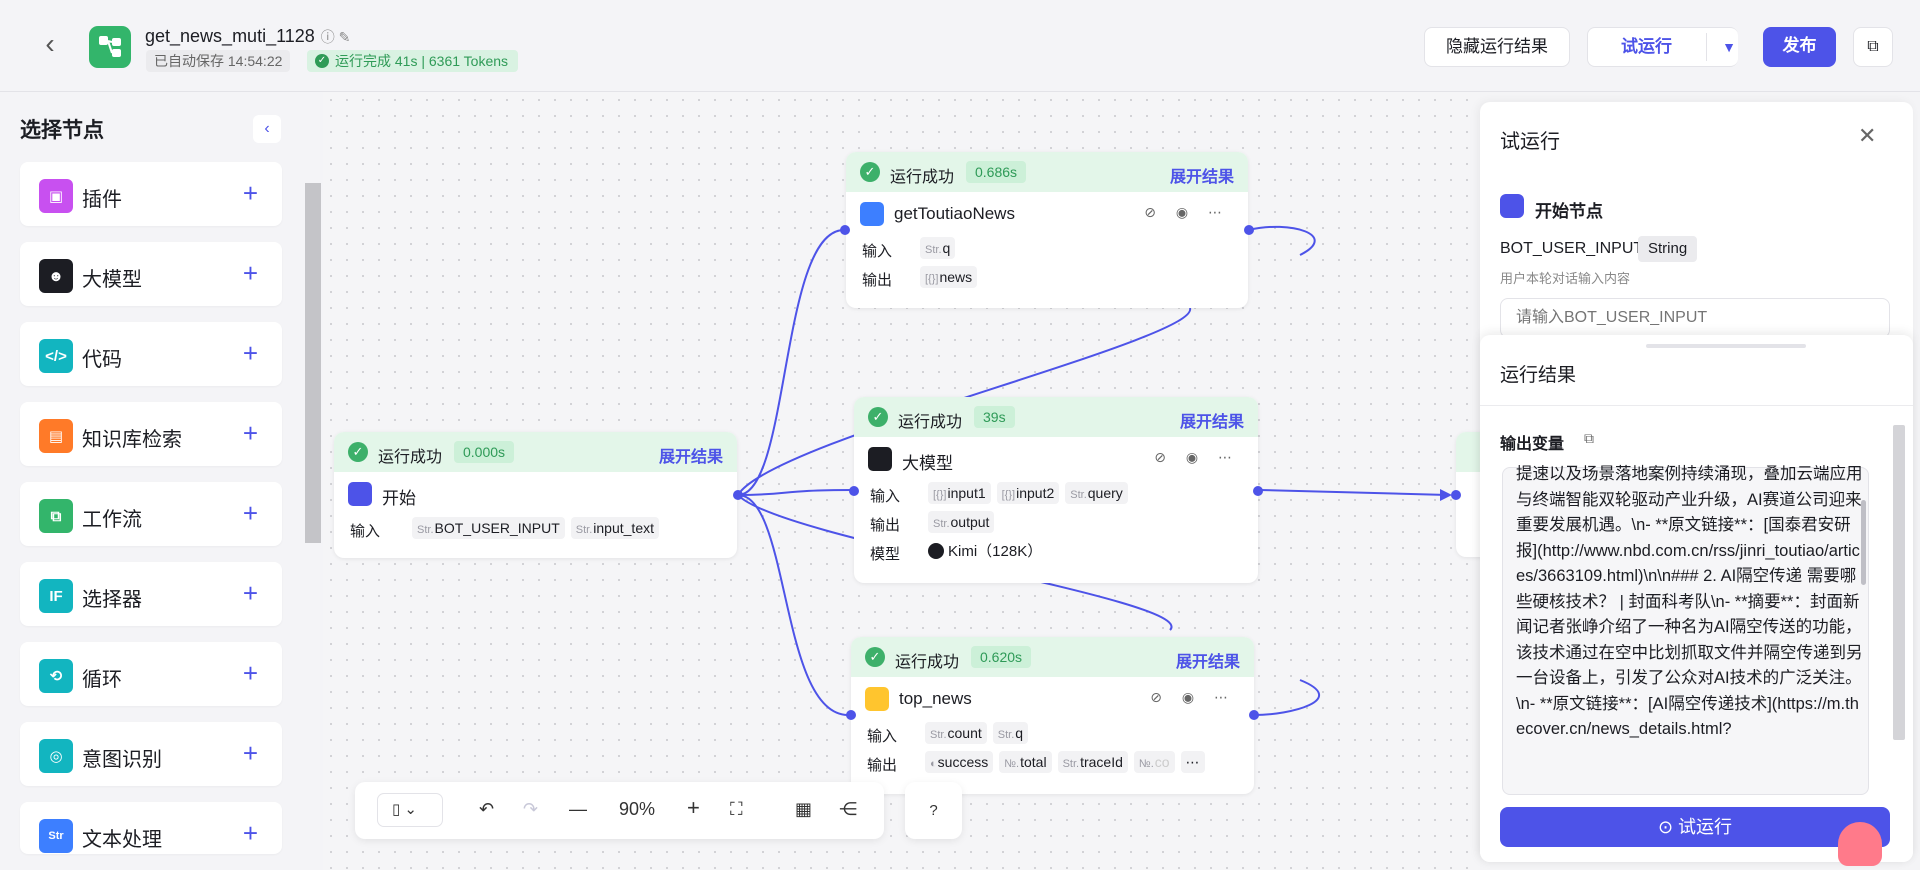 Image resolution: width=1920 pixels, height=870 pixels. What do you see at coordinates (1867, 136) in the screenshot?
I see `close-icon: ✕` at bounding box center [1867, 136].